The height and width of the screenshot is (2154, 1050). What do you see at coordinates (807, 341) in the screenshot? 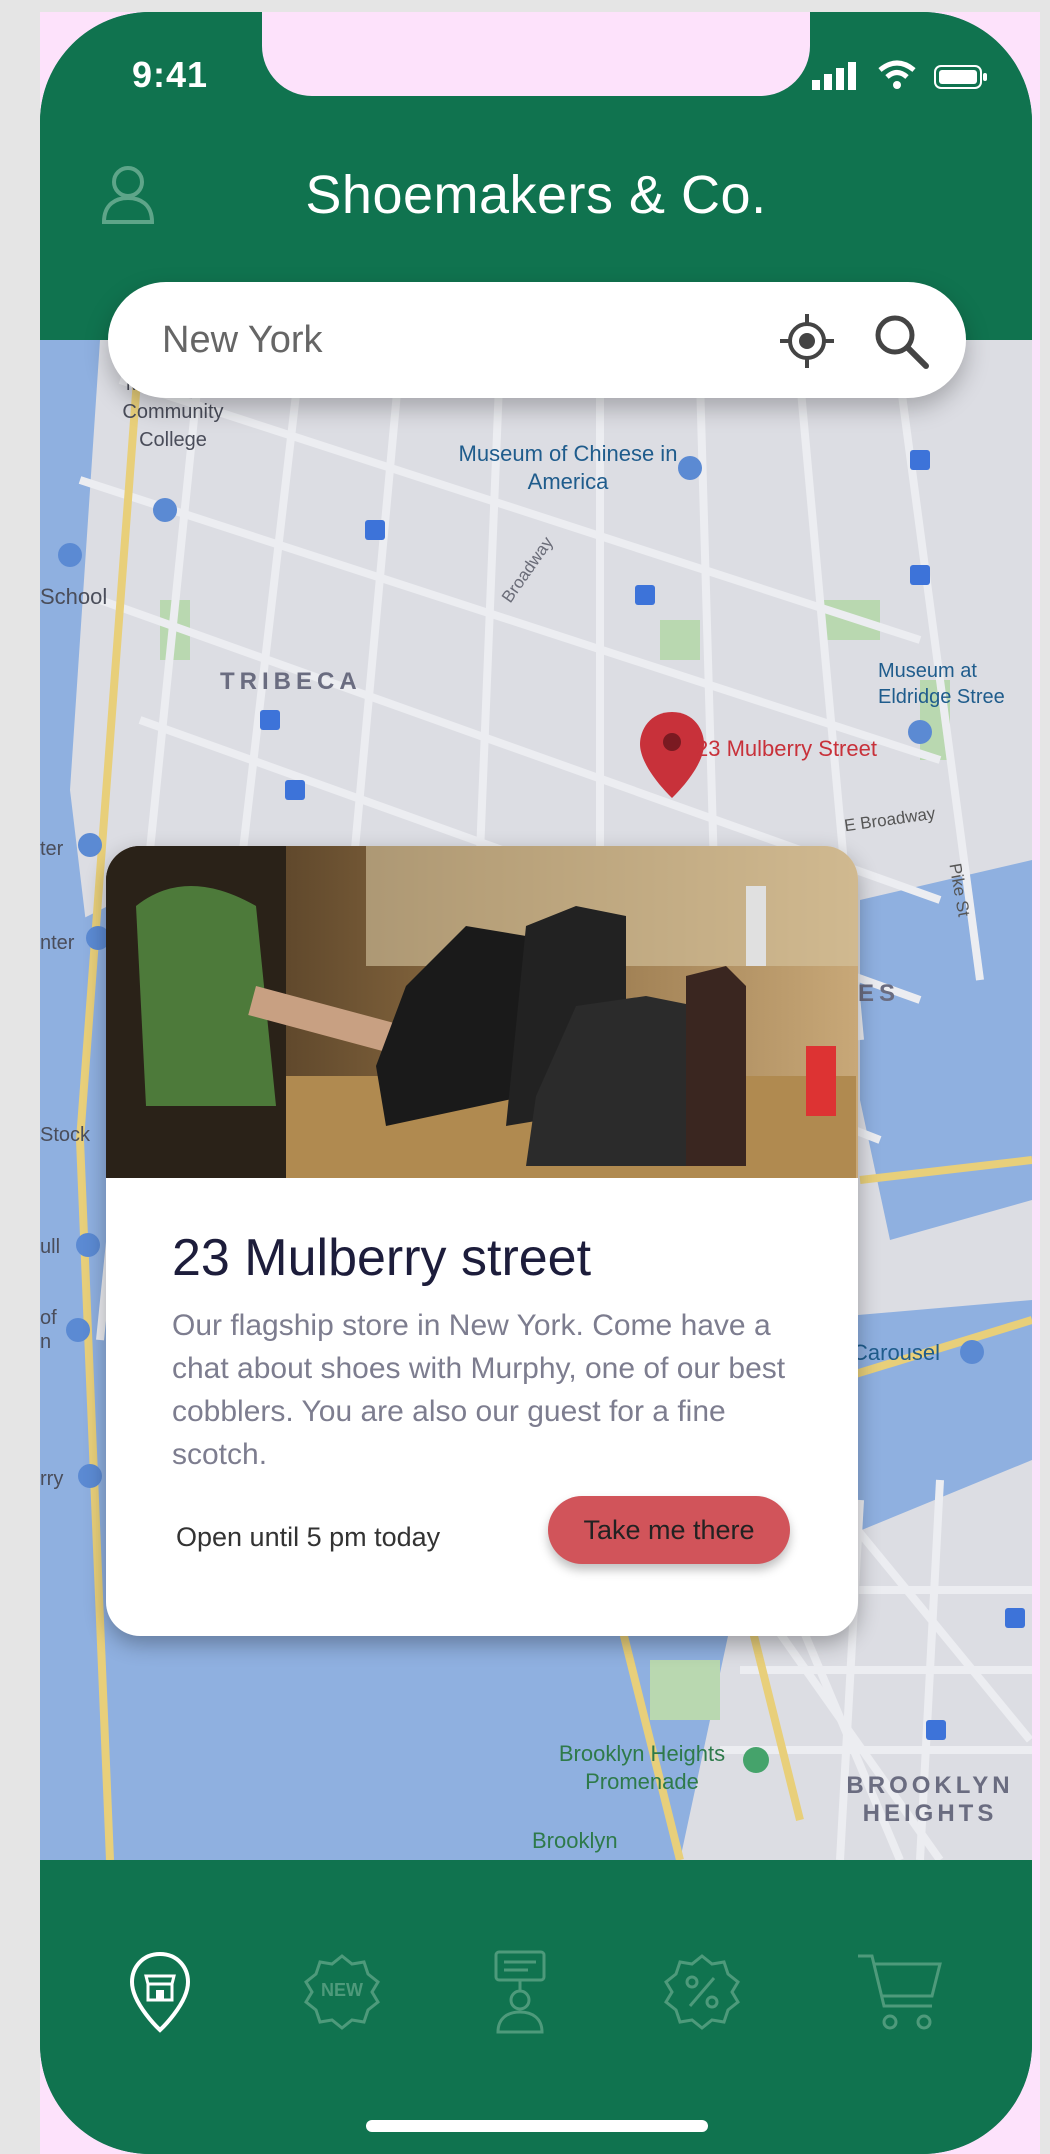
I see `crosshair-icon` at bounding box center [807, 341].